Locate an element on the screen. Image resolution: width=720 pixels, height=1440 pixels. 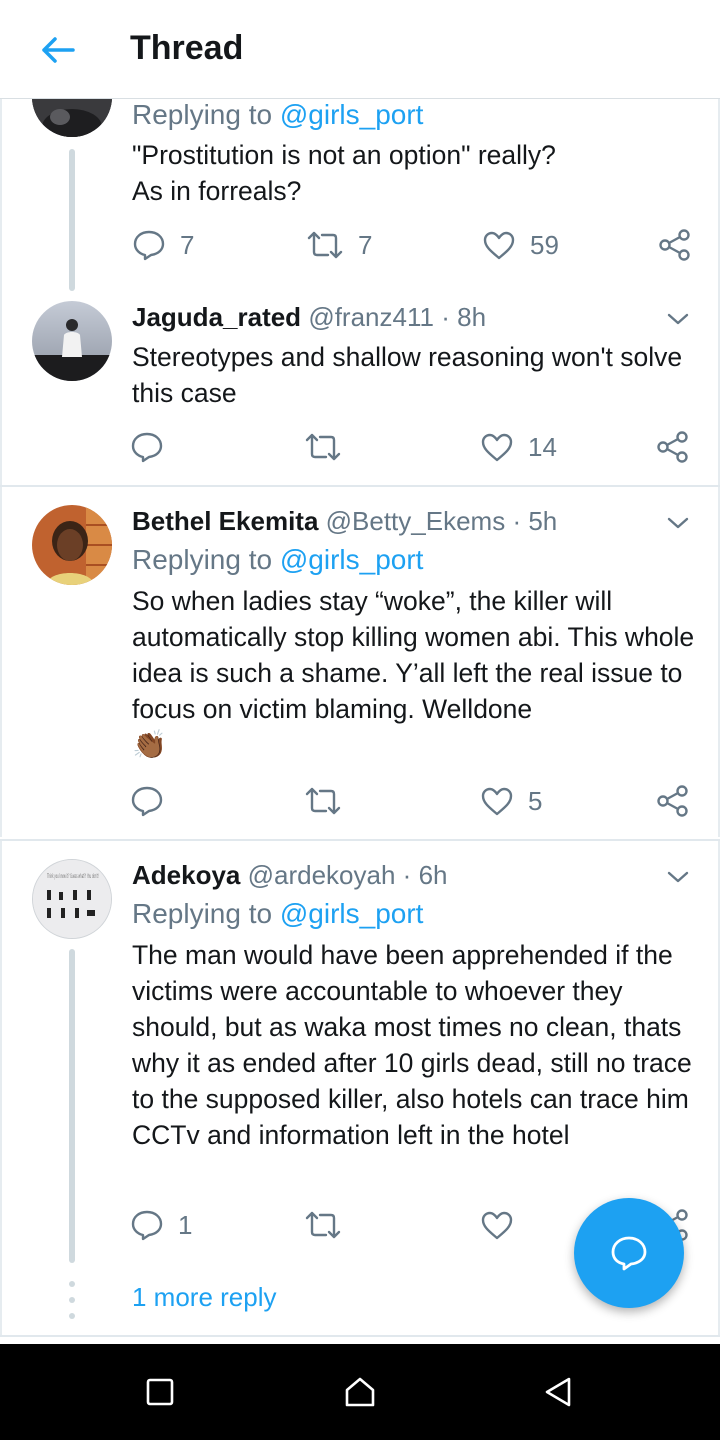
like-count: 59 is located at coordinates (544, 244).